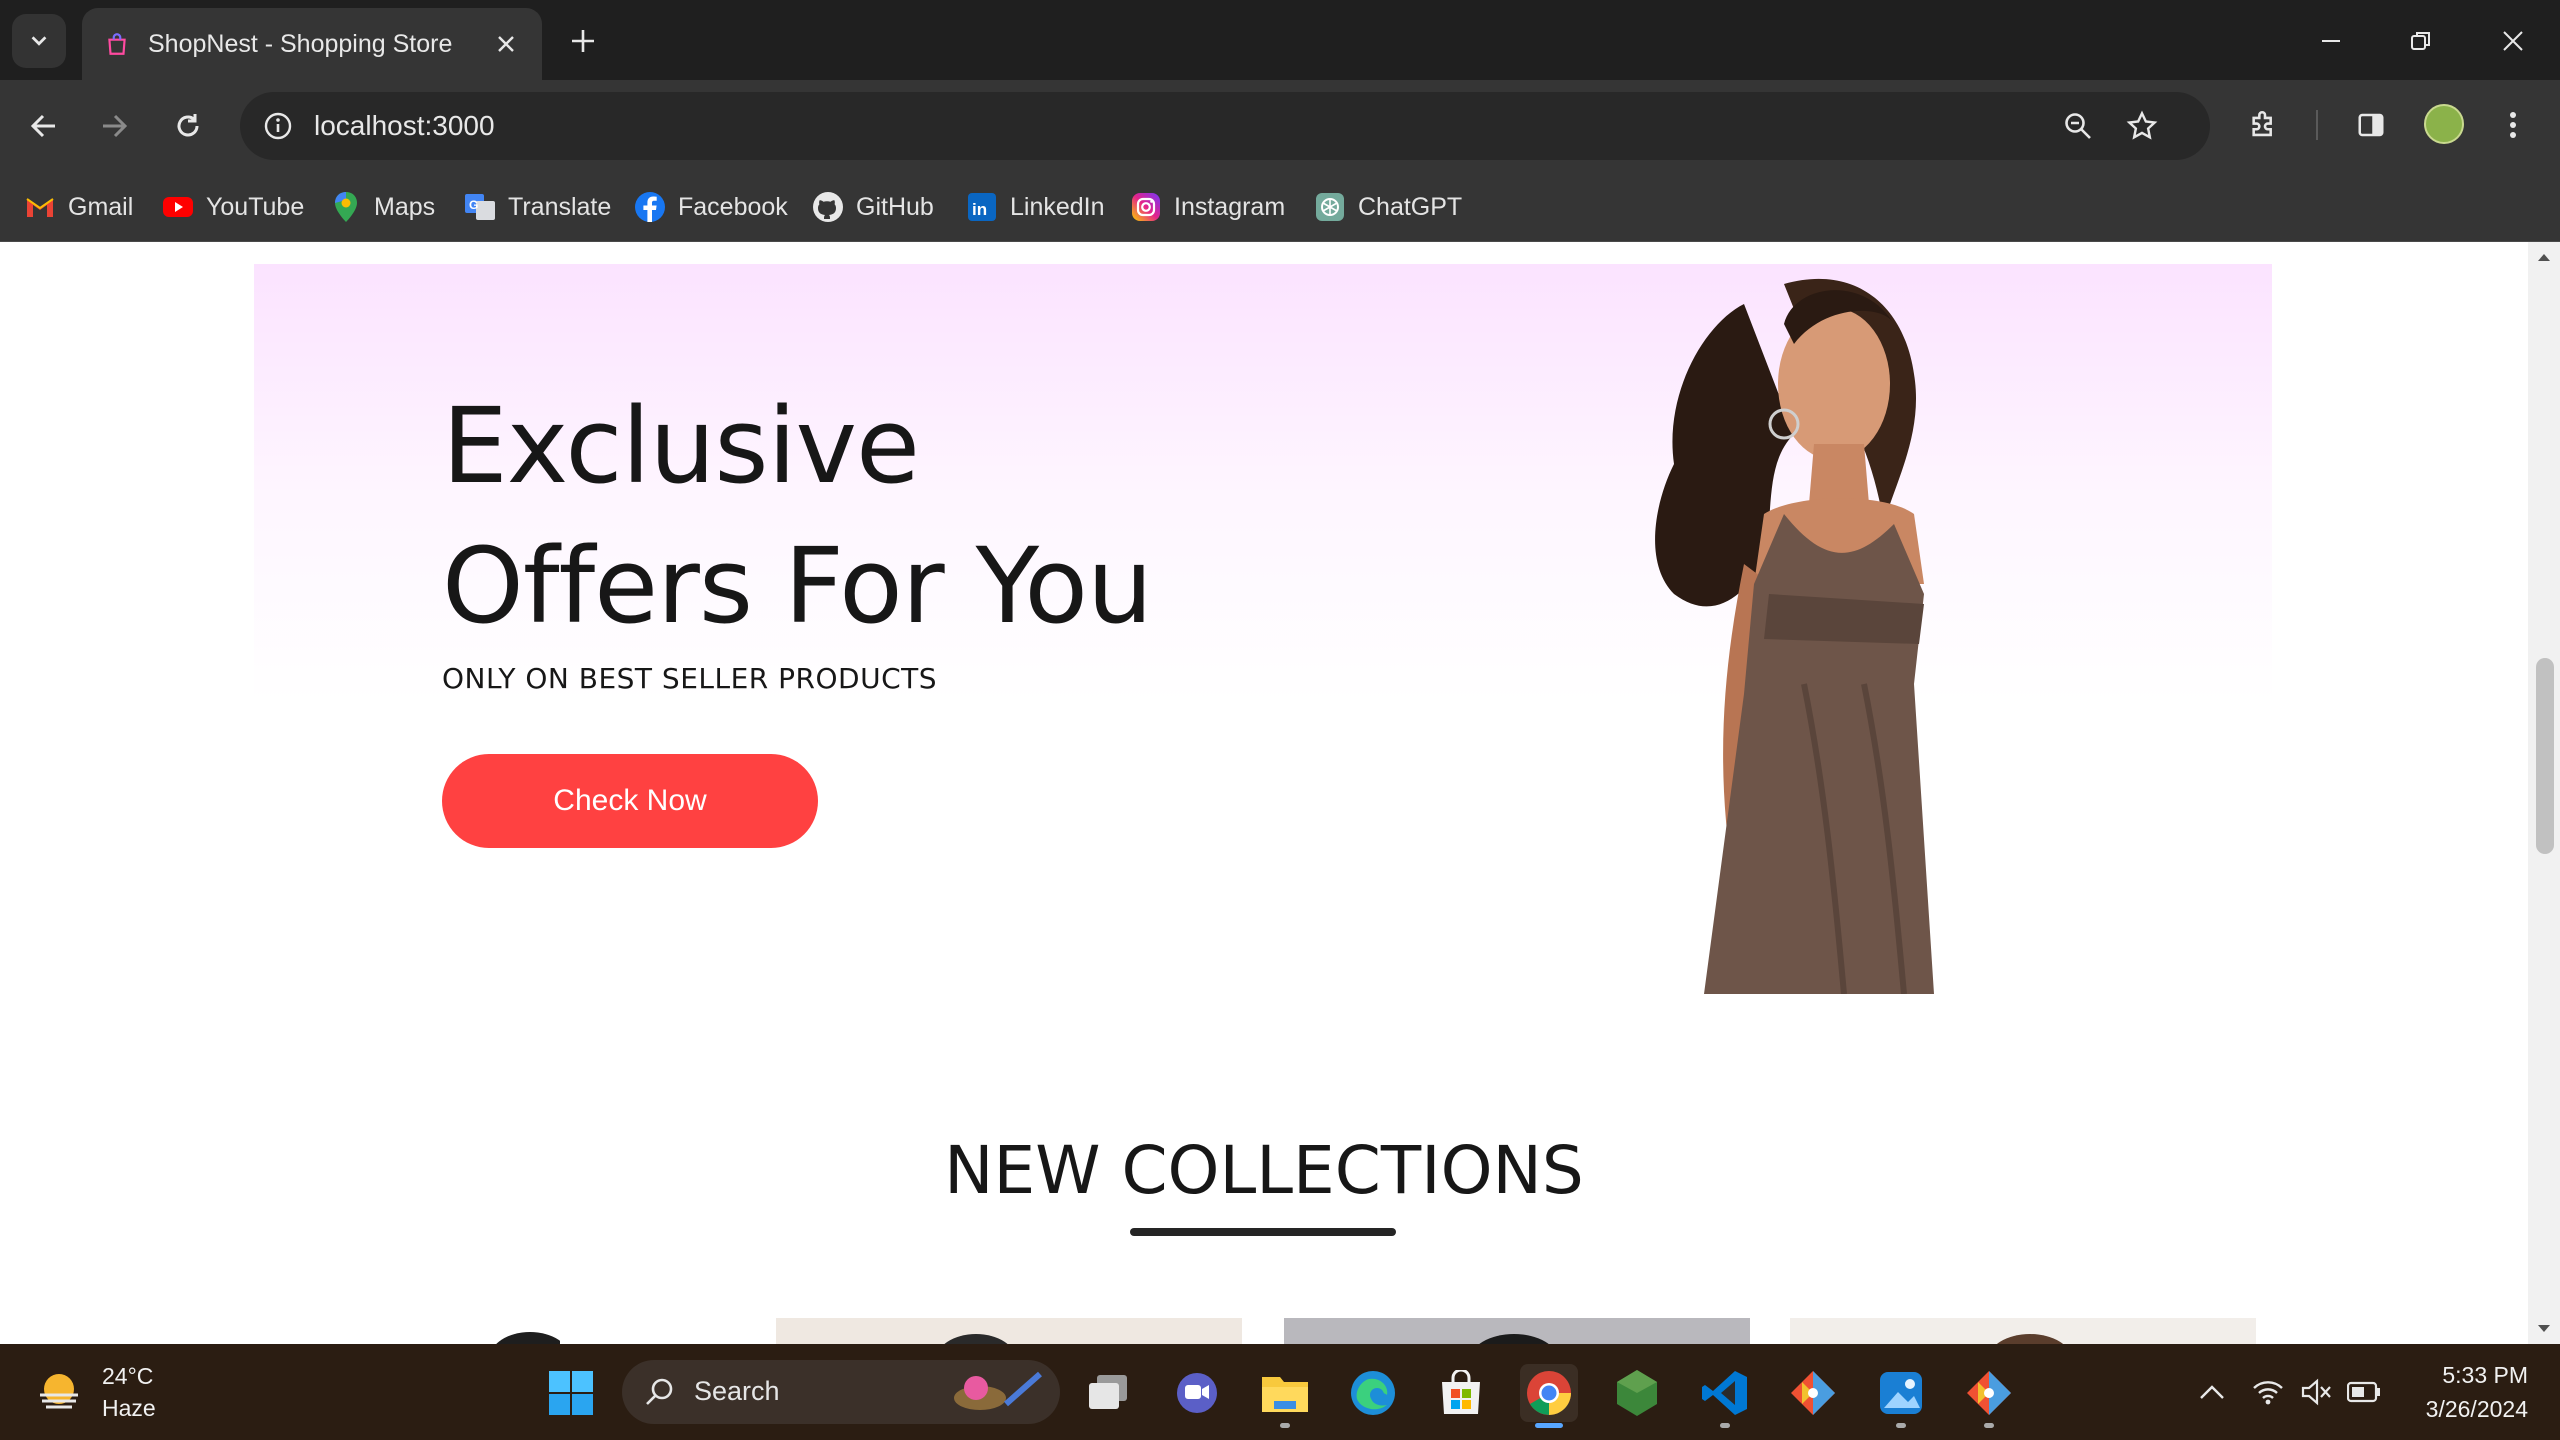  Describe the element at coordinates (480, 207) in the screenshot. I see `translate-icon: G` at that location.